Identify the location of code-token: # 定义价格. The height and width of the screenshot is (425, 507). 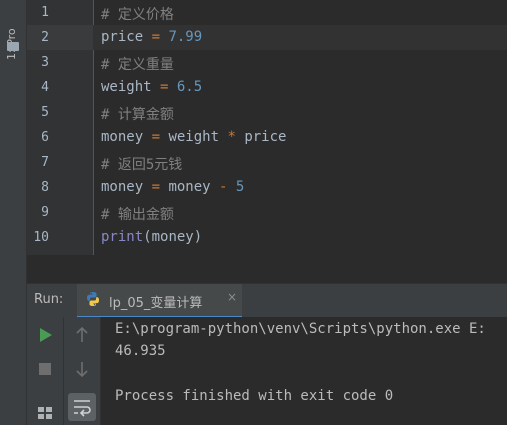
(137, 15).